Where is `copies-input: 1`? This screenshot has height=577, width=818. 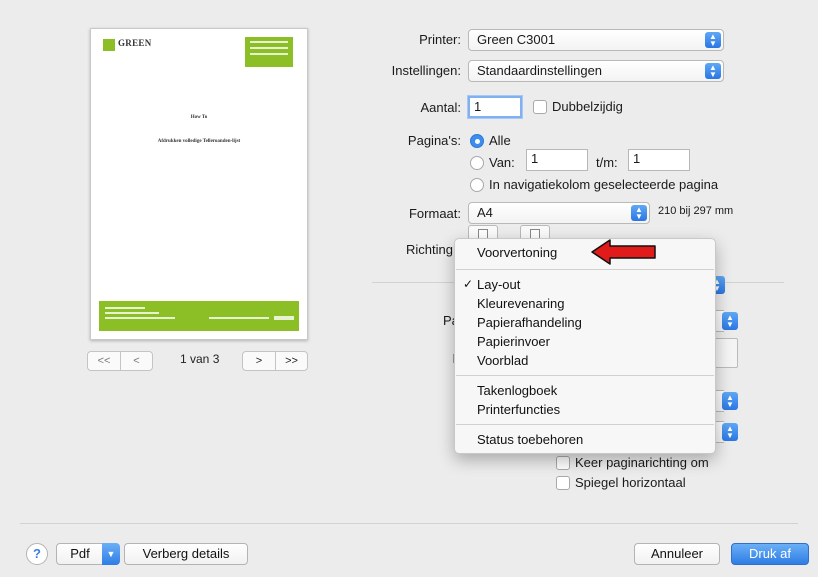
copies-input: 1 is located at coordinates (495, 107).